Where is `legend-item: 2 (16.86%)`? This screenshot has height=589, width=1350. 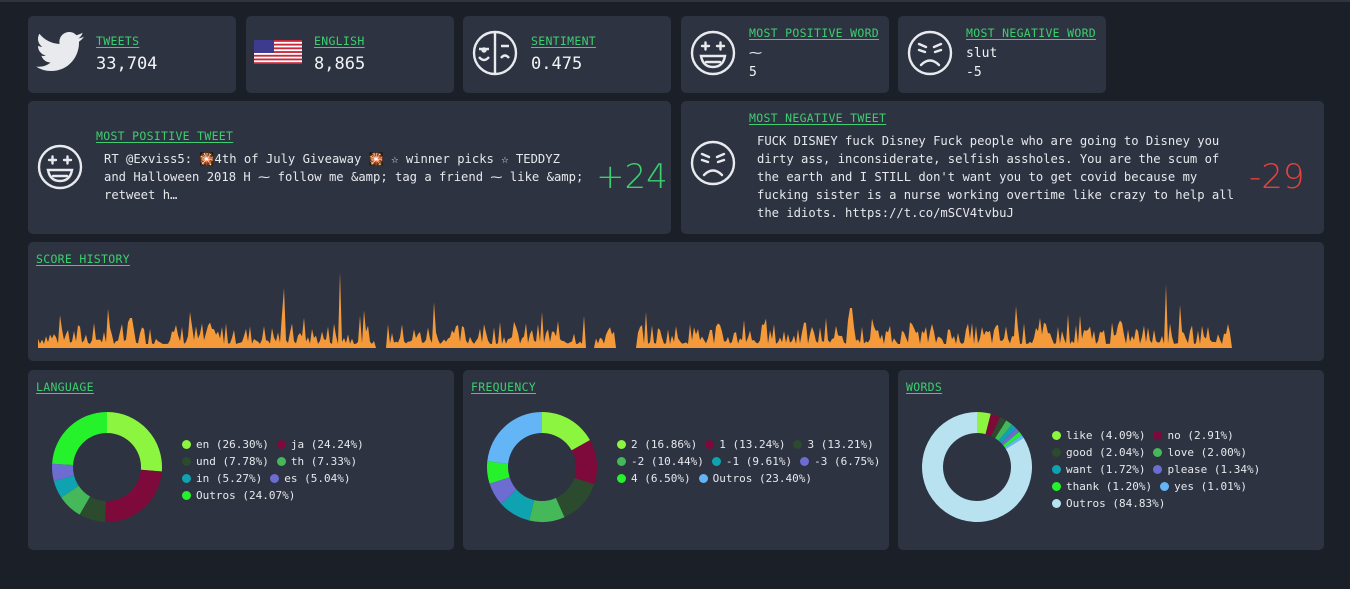 legend-item: 2 (16.86%) is located at coordinates (657, 444).